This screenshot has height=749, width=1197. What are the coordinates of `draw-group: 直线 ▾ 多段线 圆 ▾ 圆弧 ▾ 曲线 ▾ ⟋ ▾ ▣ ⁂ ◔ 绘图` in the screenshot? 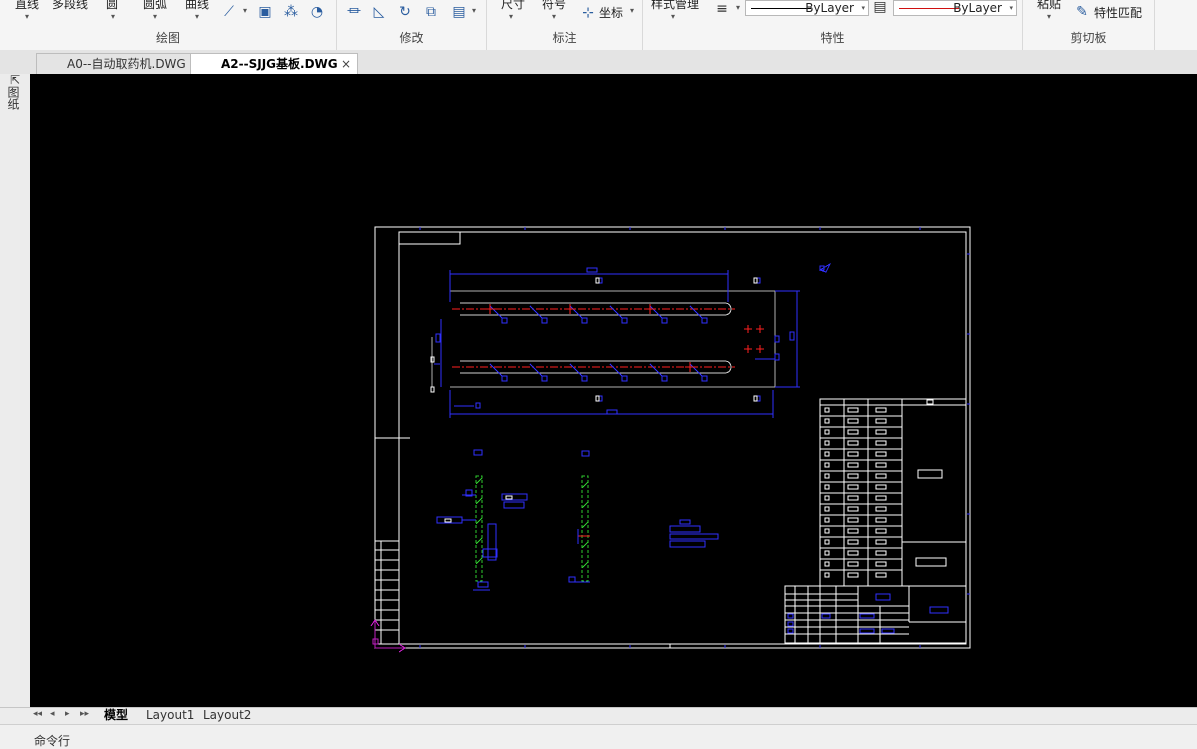 It's located at (168, 25).